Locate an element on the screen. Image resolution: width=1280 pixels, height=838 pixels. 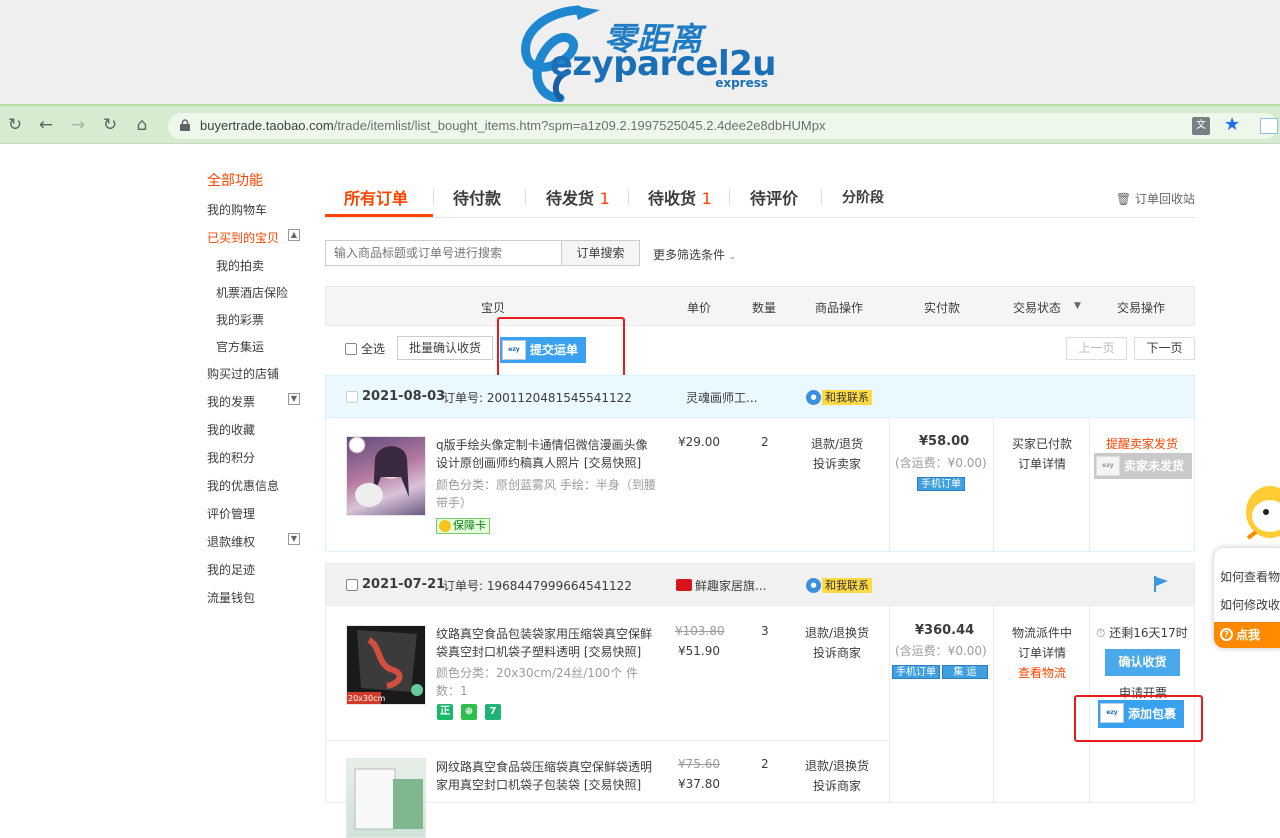
tab-label: 待收货 is located at coordinates (672, 198).